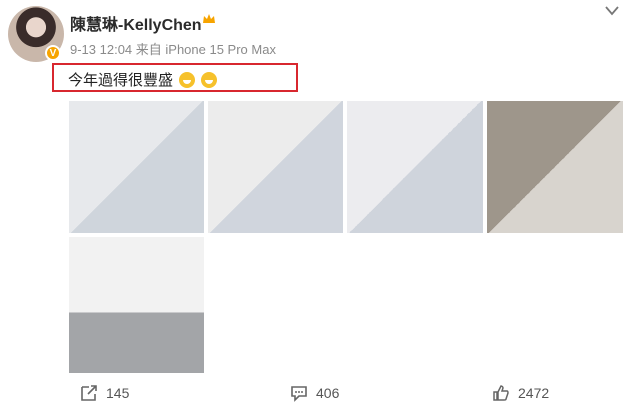  What do you see at coordinates (118, 393) in the screenshot?
I see `share-count: 145` at bounding box center [118, 393].